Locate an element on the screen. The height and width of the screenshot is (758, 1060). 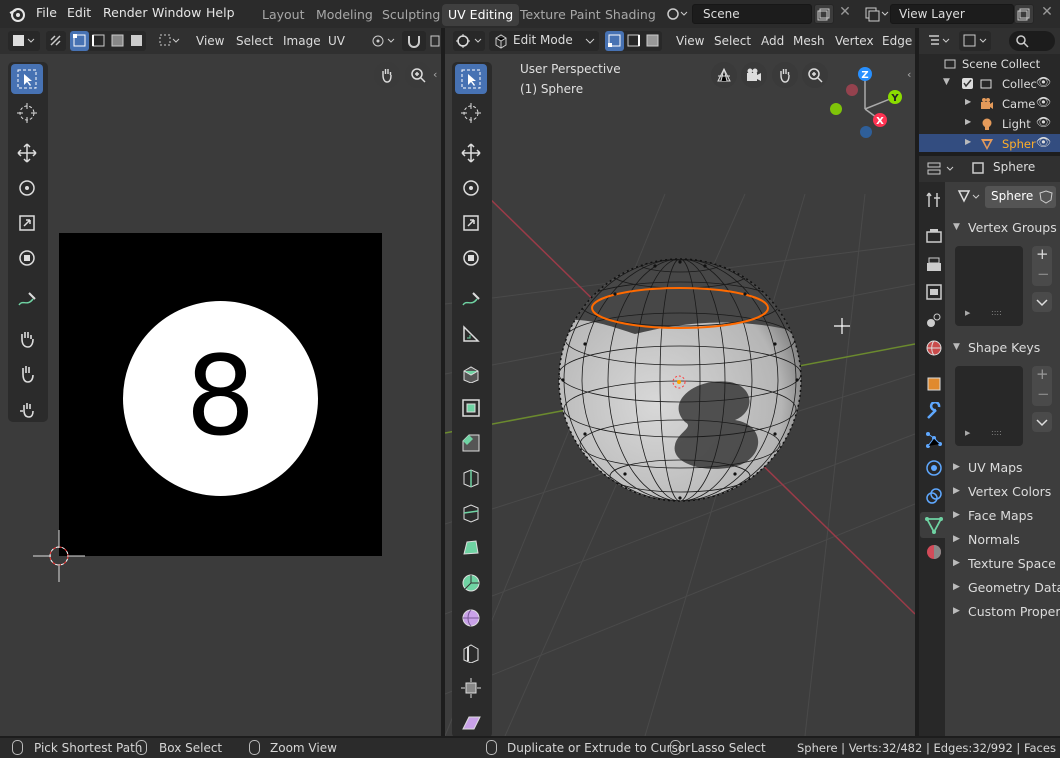
sphere-mesh is located at coordinates (680, 379).